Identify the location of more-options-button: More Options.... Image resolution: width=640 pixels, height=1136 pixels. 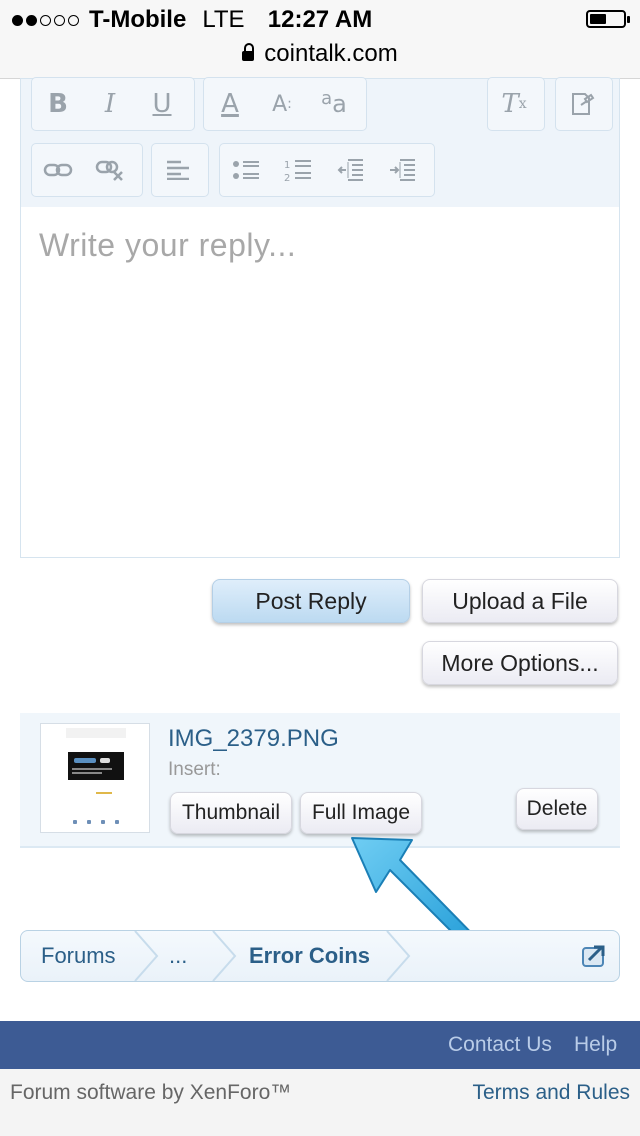
(520, 663).